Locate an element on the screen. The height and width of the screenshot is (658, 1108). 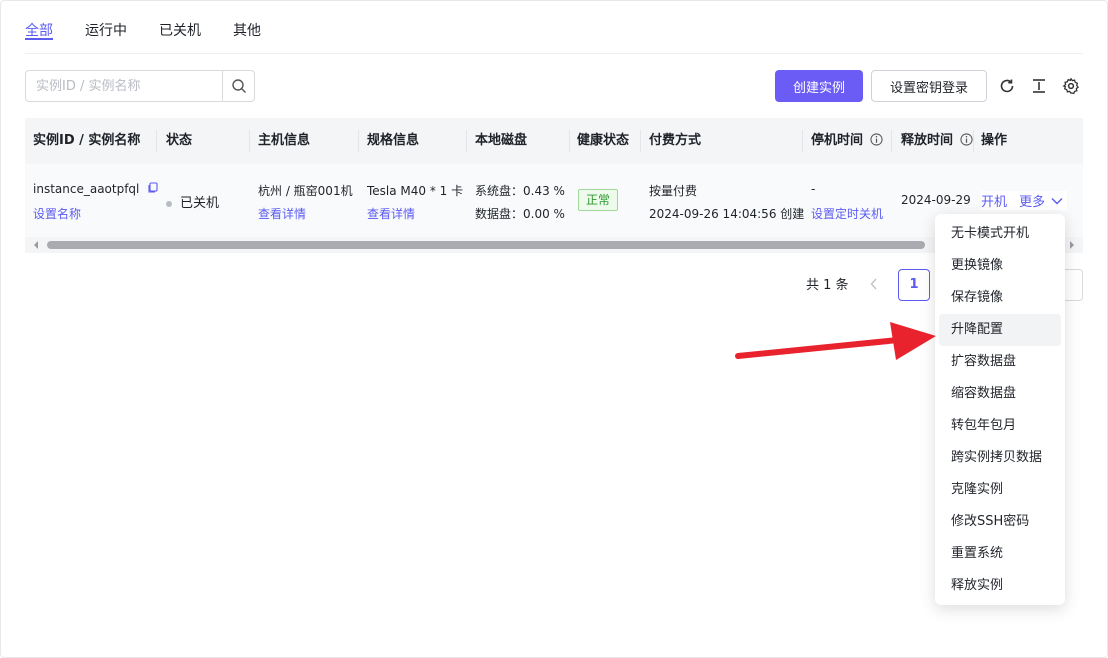
actions-cell: 开机 更多 is located at coordinates (1024, 200).